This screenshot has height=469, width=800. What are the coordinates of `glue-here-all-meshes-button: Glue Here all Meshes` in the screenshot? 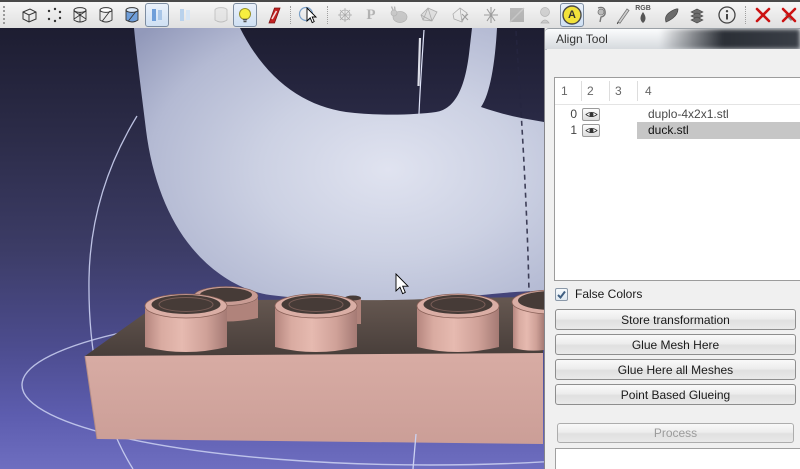 It's located at (675, 369).